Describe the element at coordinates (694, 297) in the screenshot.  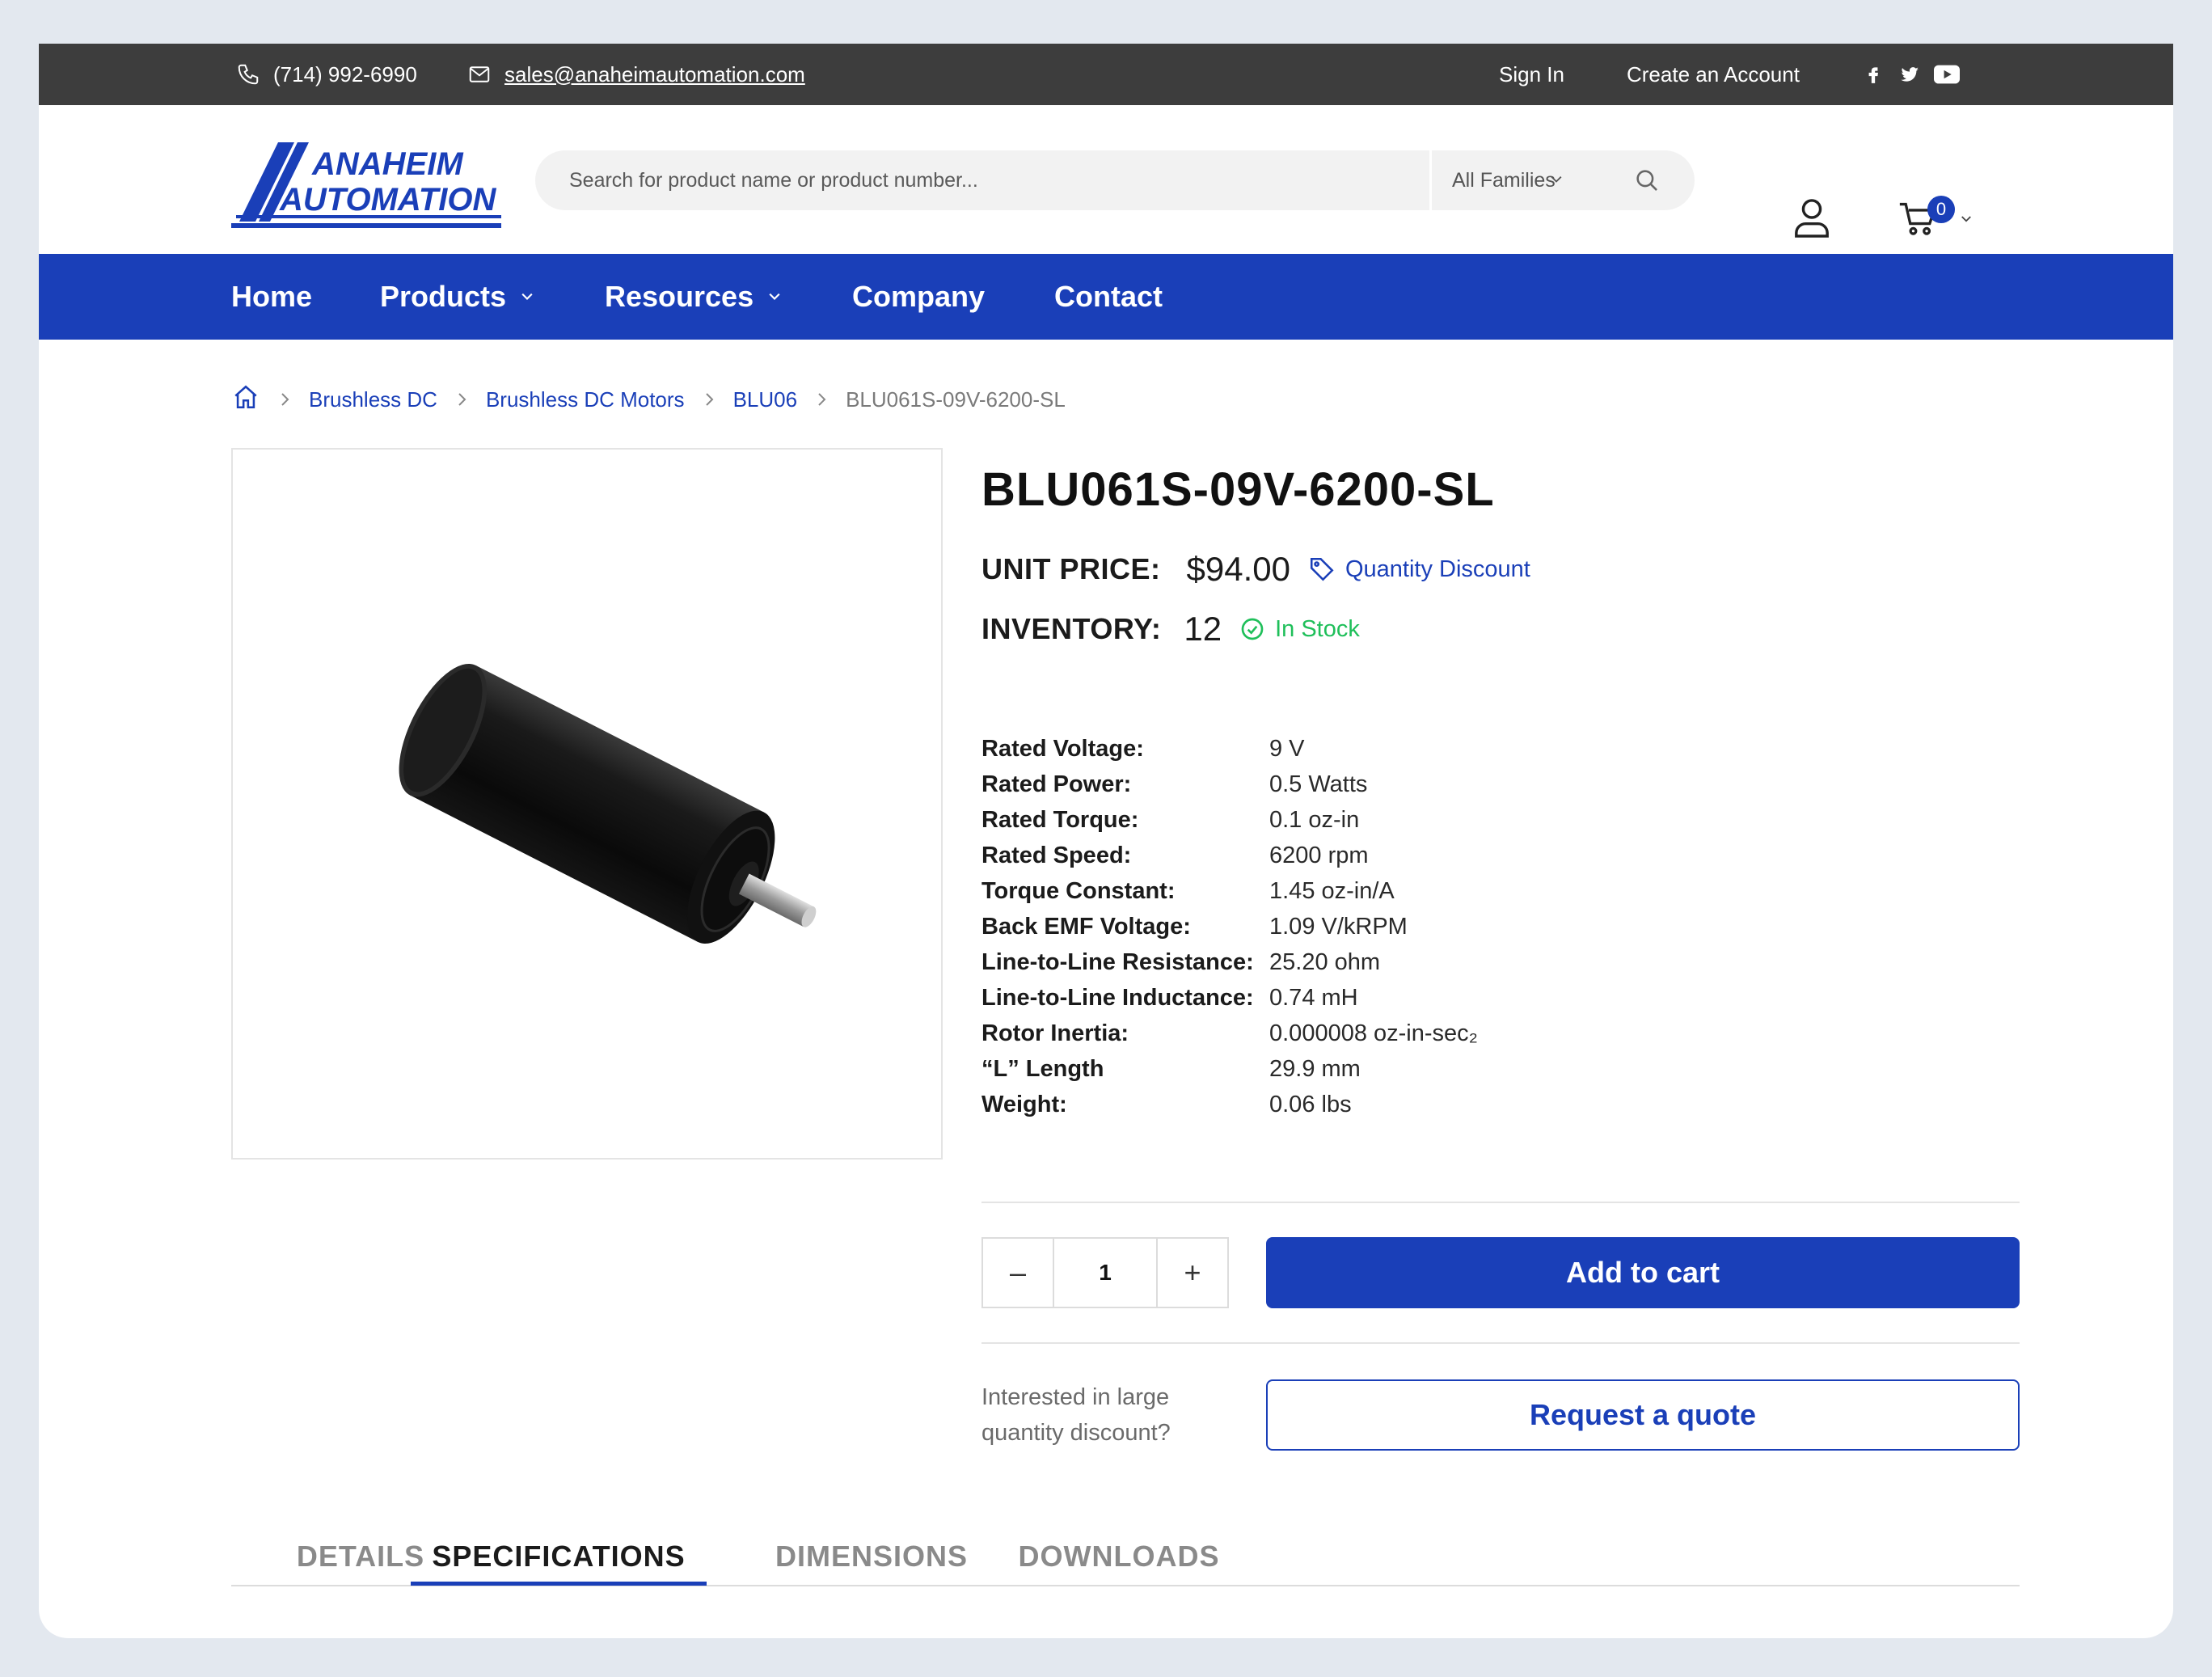
I see `nav-resources: Resources` at that location.